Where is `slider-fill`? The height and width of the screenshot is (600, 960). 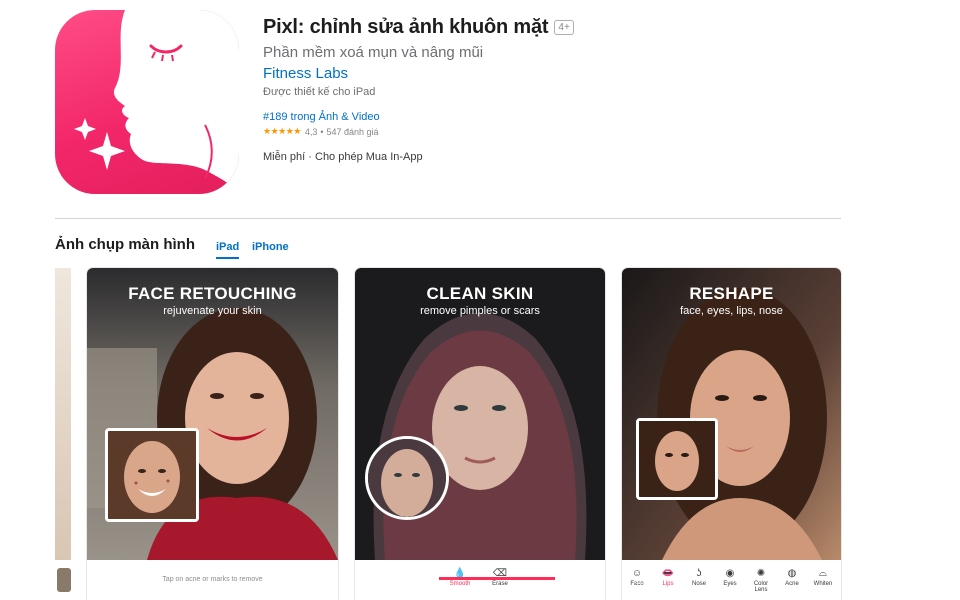 slider-fill is located at coordinates (498, 578).